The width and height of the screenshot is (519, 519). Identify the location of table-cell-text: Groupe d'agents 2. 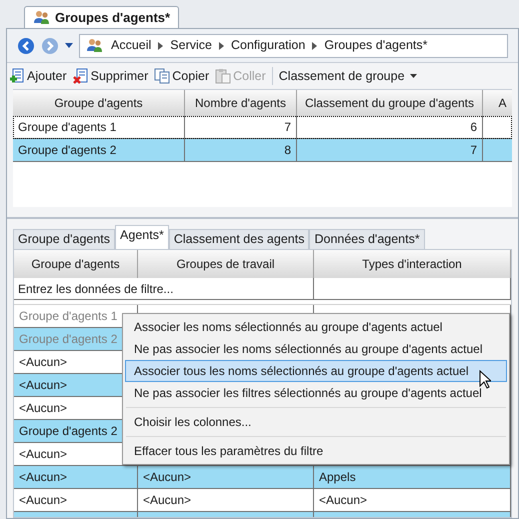
(67, 150).